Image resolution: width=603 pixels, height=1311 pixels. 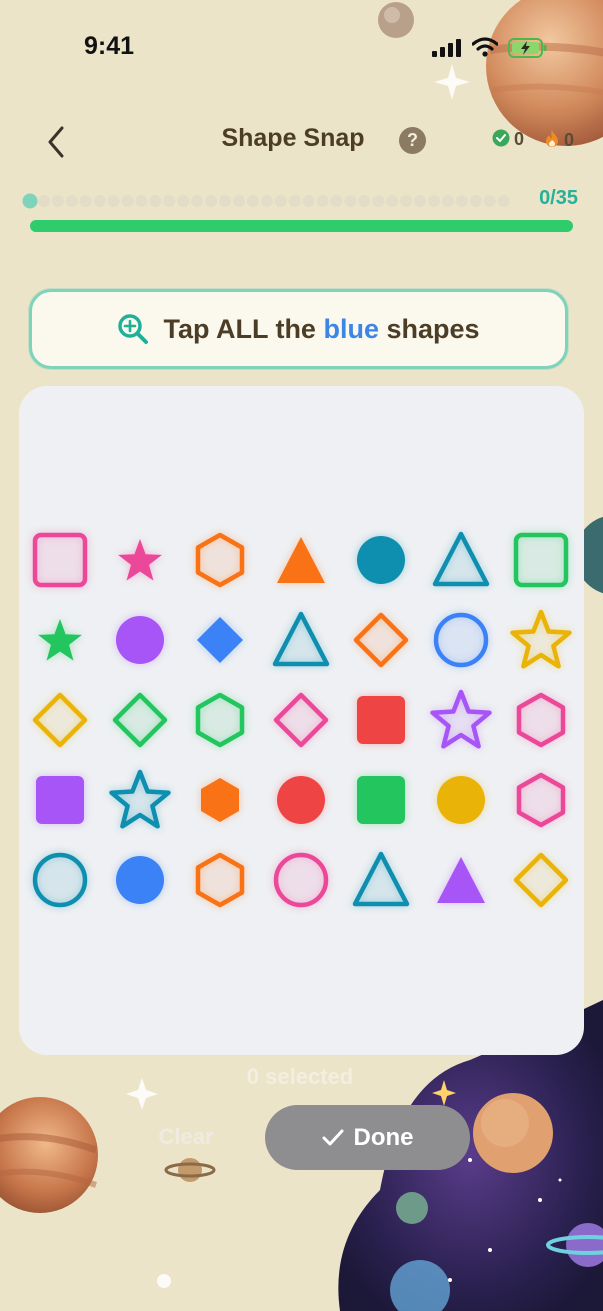 What do you see at coordinates (298, 329) in the screenshot?
I see `instruction-banner: Tap ALL the blue shapes` at bounding box center [298, 329].